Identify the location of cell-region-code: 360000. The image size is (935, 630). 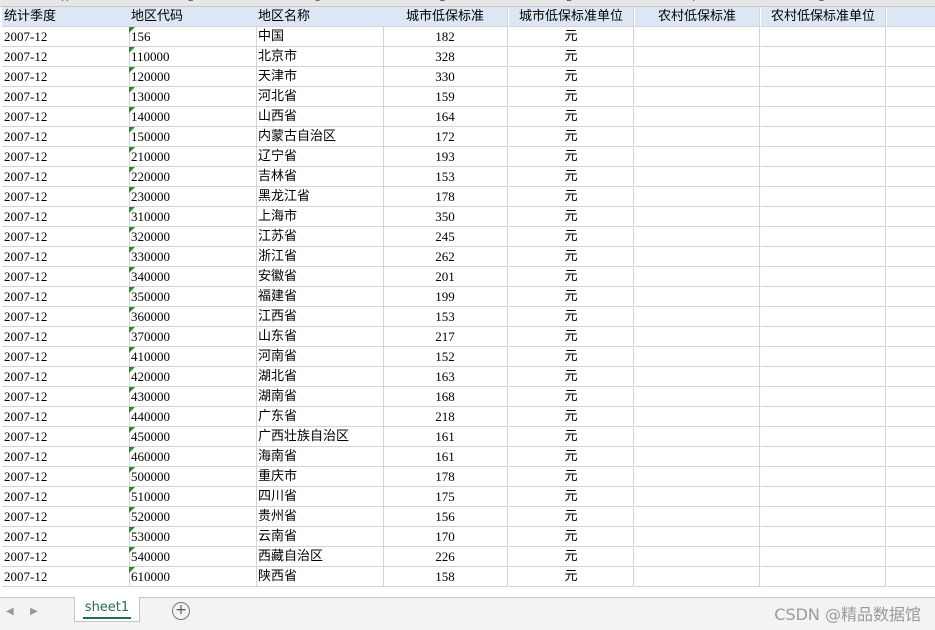
(193, 317).